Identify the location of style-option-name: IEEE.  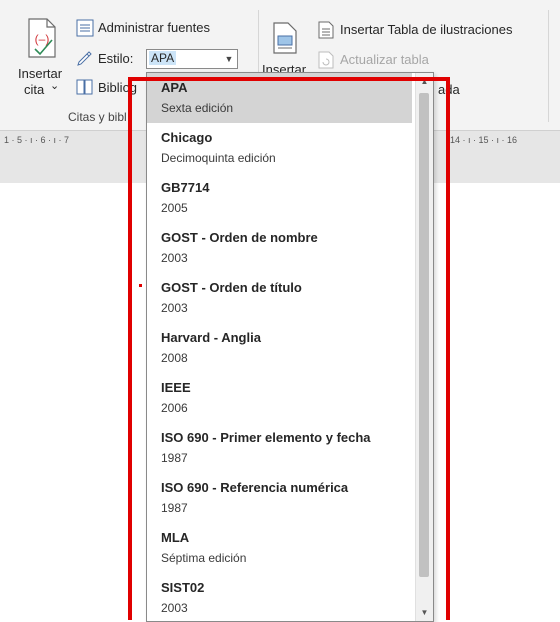
(176, 387).